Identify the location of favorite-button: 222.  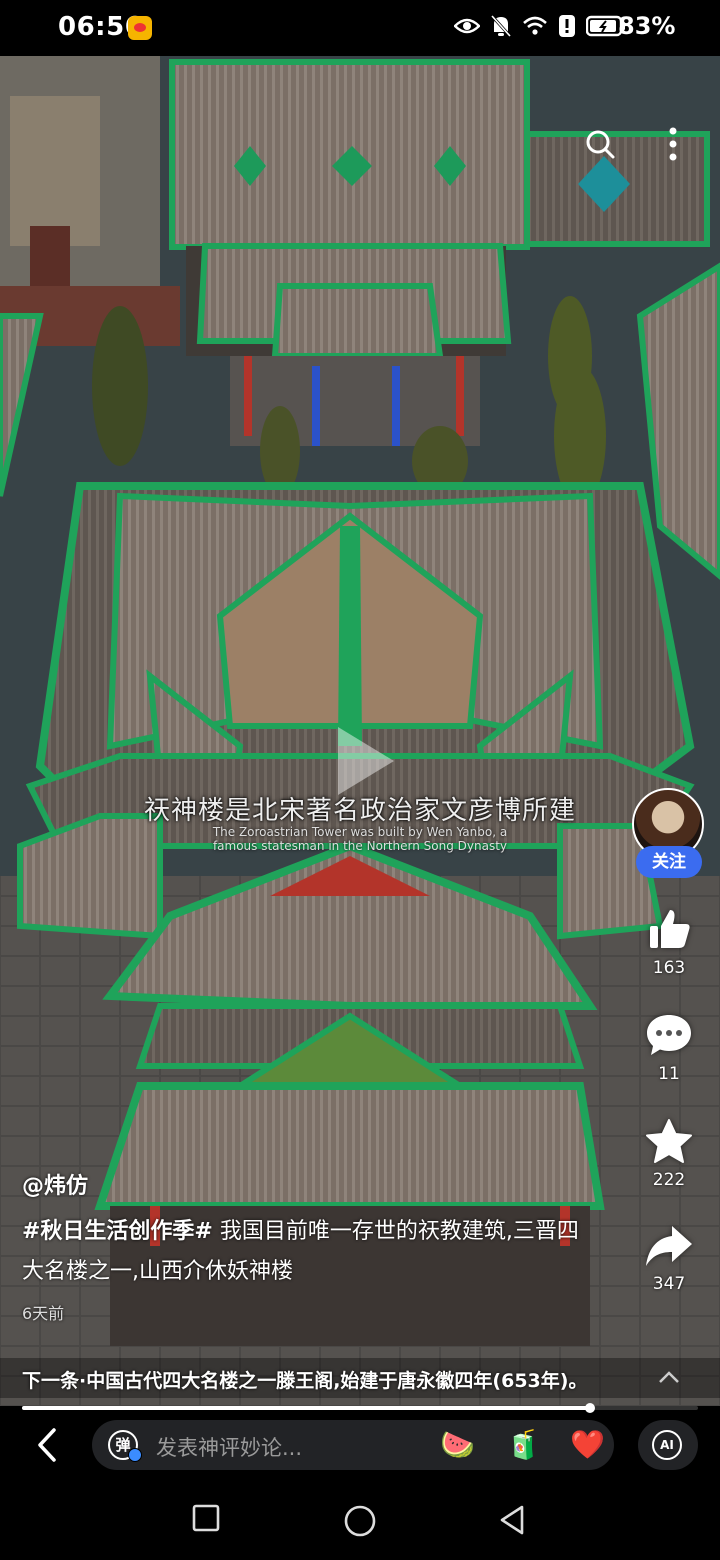
(669, 1154).